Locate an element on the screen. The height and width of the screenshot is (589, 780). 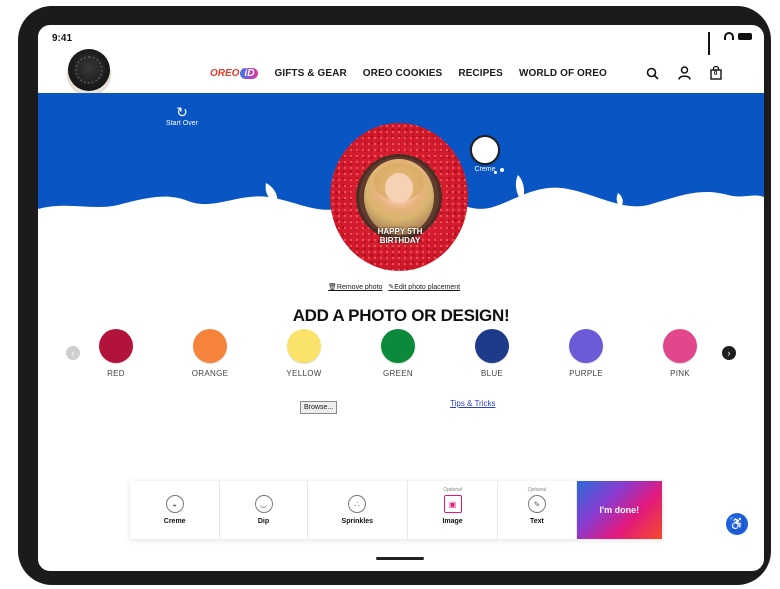
sprinkles-icon: ∴ is located at coordinates (357, 504).